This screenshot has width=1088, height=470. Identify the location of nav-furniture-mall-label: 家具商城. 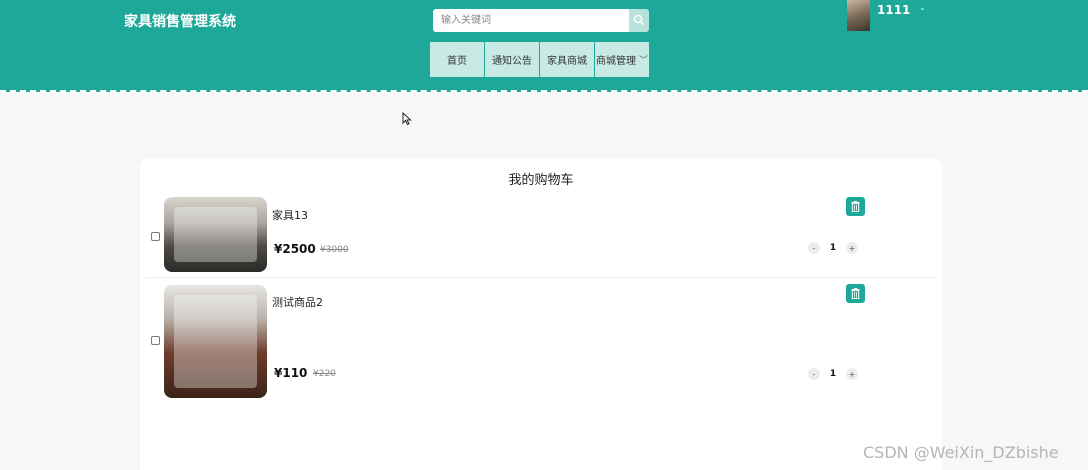
(567, 61).